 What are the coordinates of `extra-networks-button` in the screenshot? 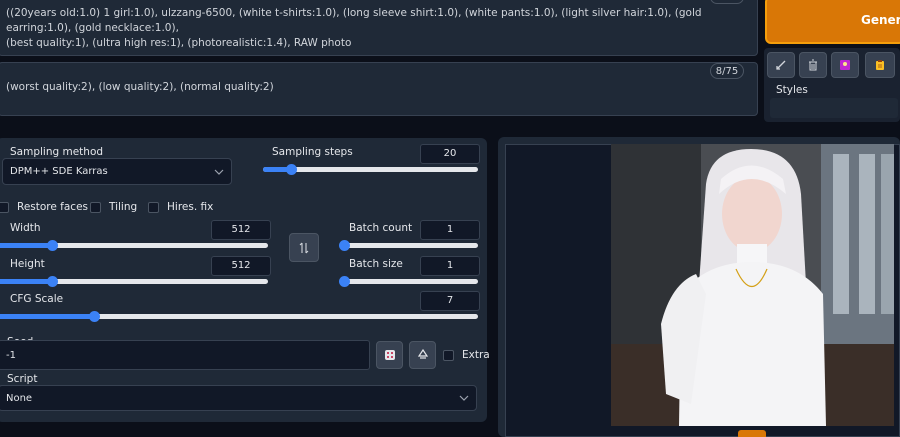 It's located at (845, 65).